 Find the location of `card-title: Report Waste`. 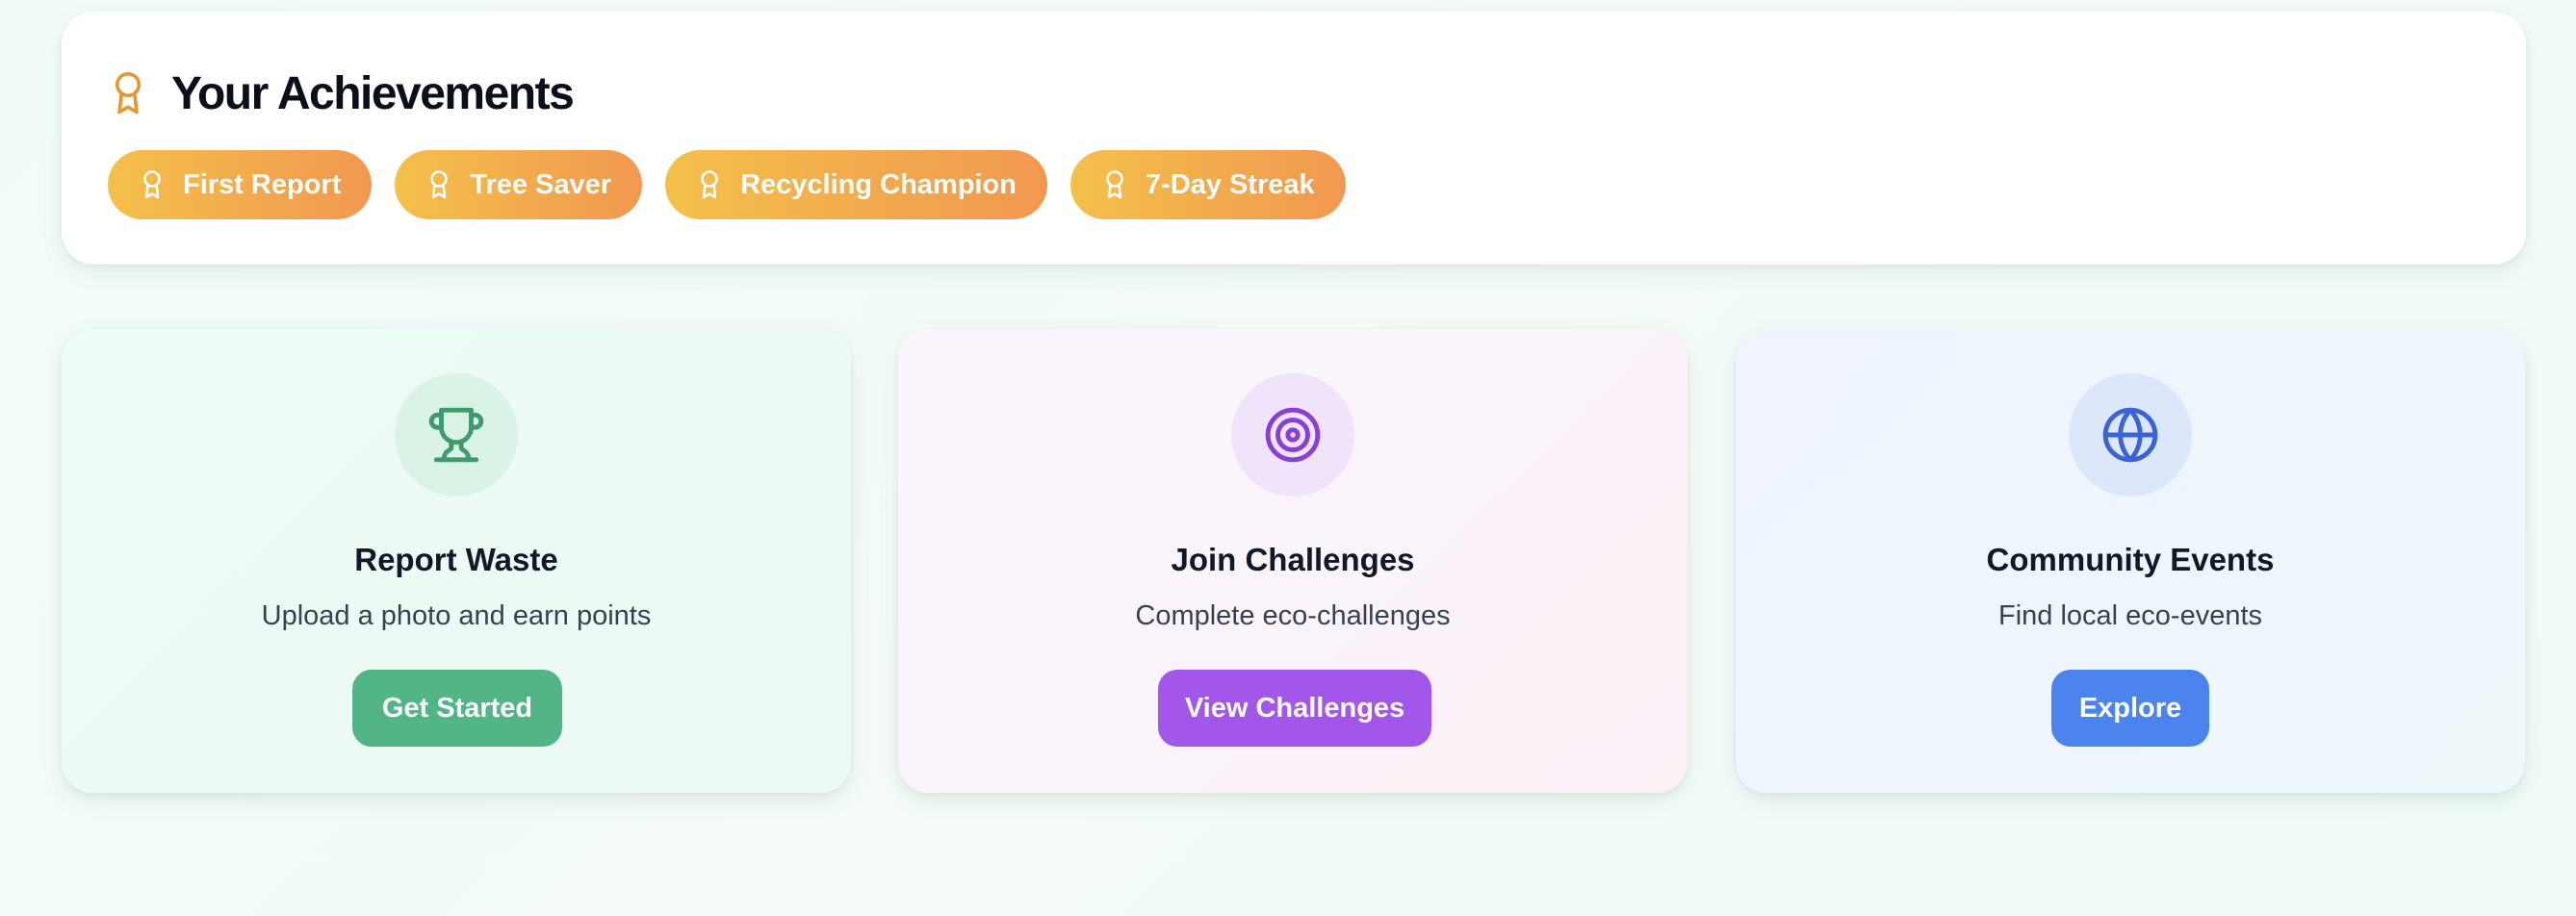

card-title: Report Waste is located at coordinates (456, 559).